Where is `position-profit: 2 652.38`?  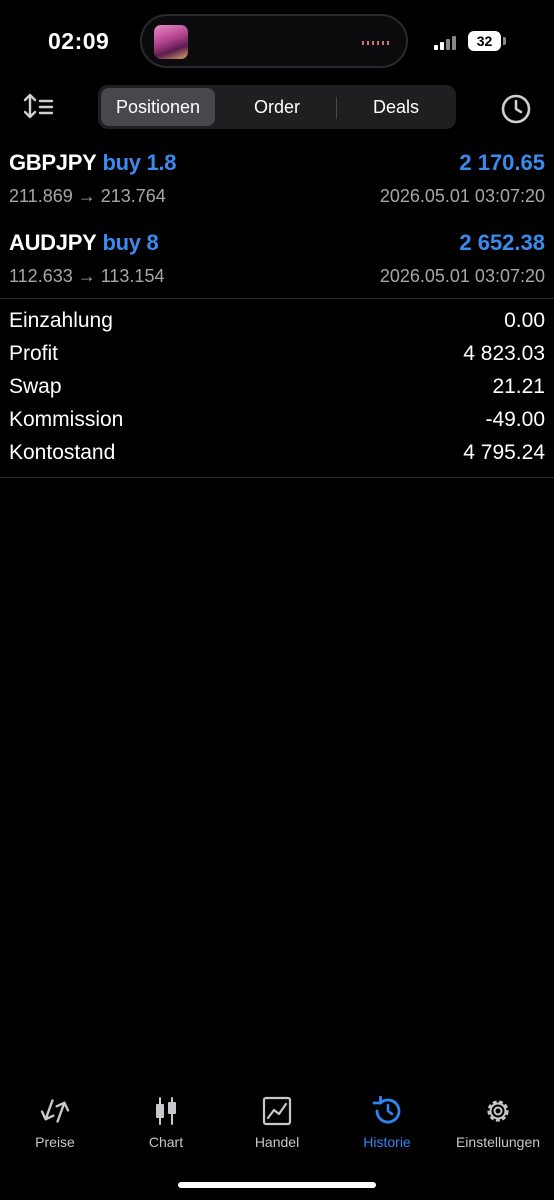
position-profit: 2 652.38 is located at coordinates (502, 242).